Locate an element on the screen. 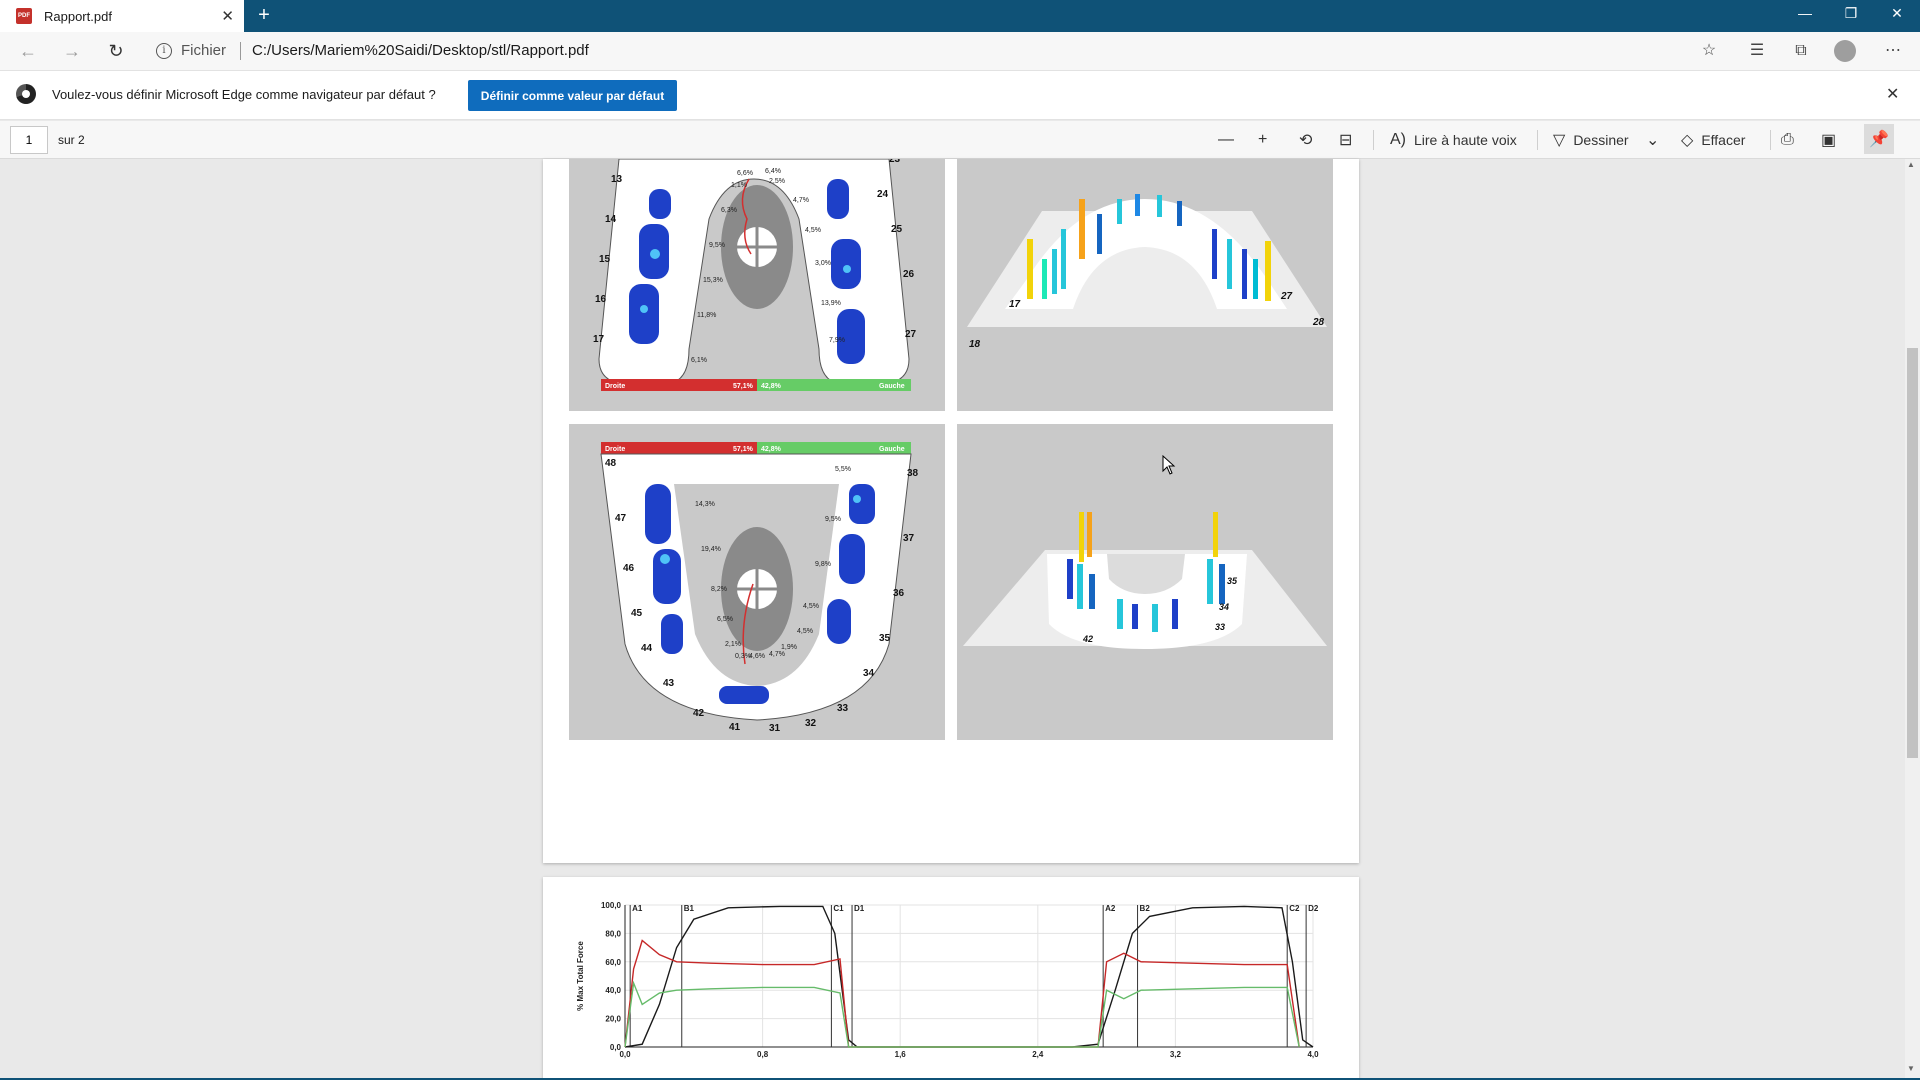  more-options-icon: ⋯ is located at coordinates (1893, 51).